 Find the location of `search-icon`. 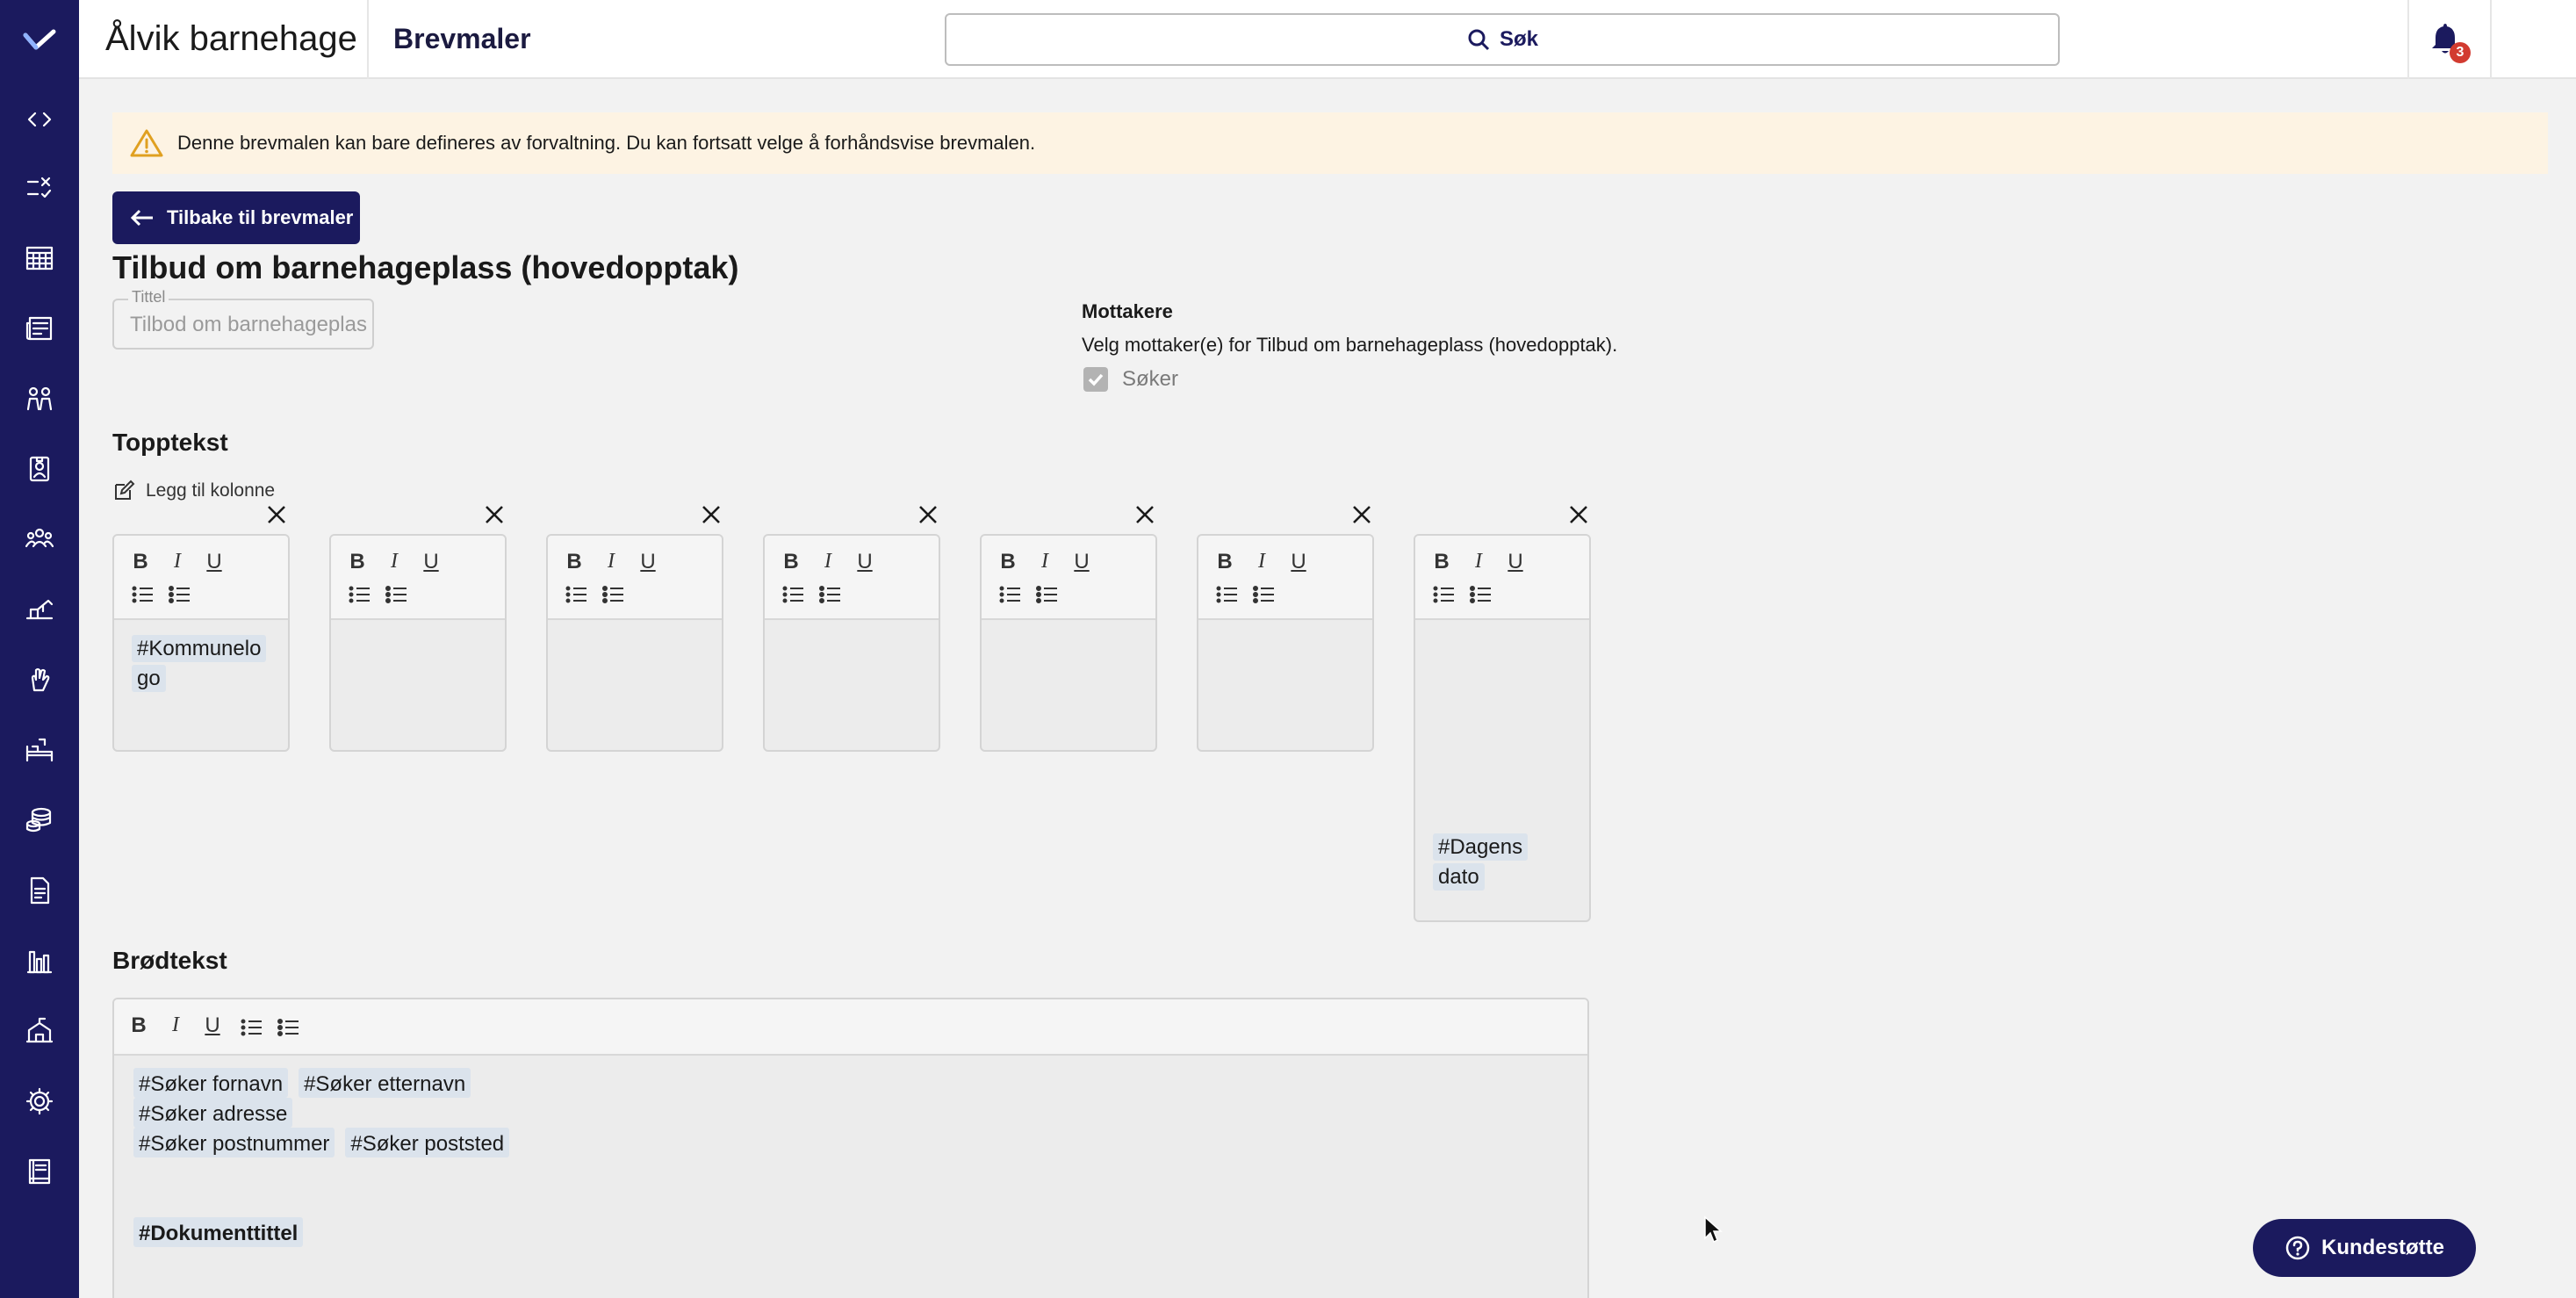

search-icon is located at coordinates (1479, 40).